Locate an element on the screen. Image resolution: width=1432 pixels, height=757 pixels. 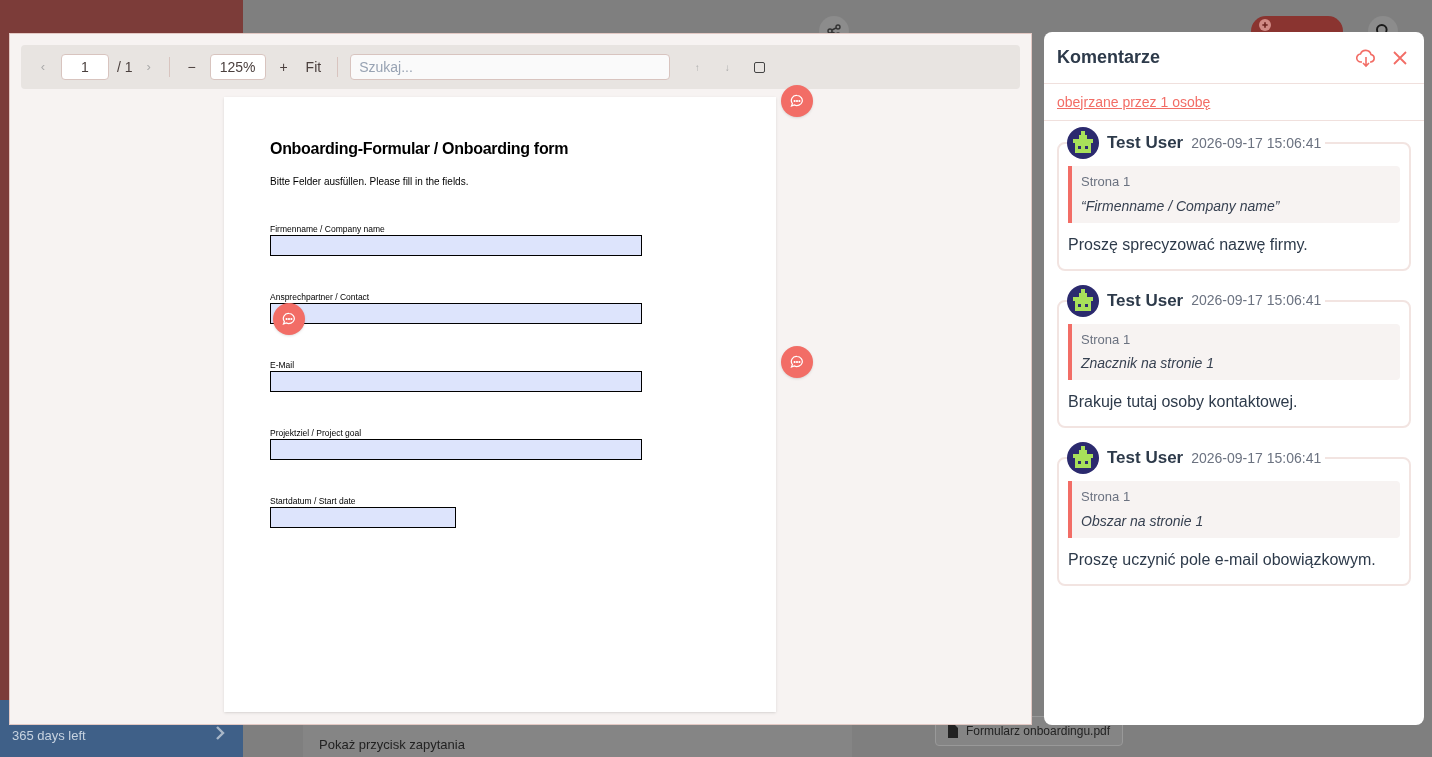
quote-text: Obszar na stronie 1 is located at coordinates (1143, 521).